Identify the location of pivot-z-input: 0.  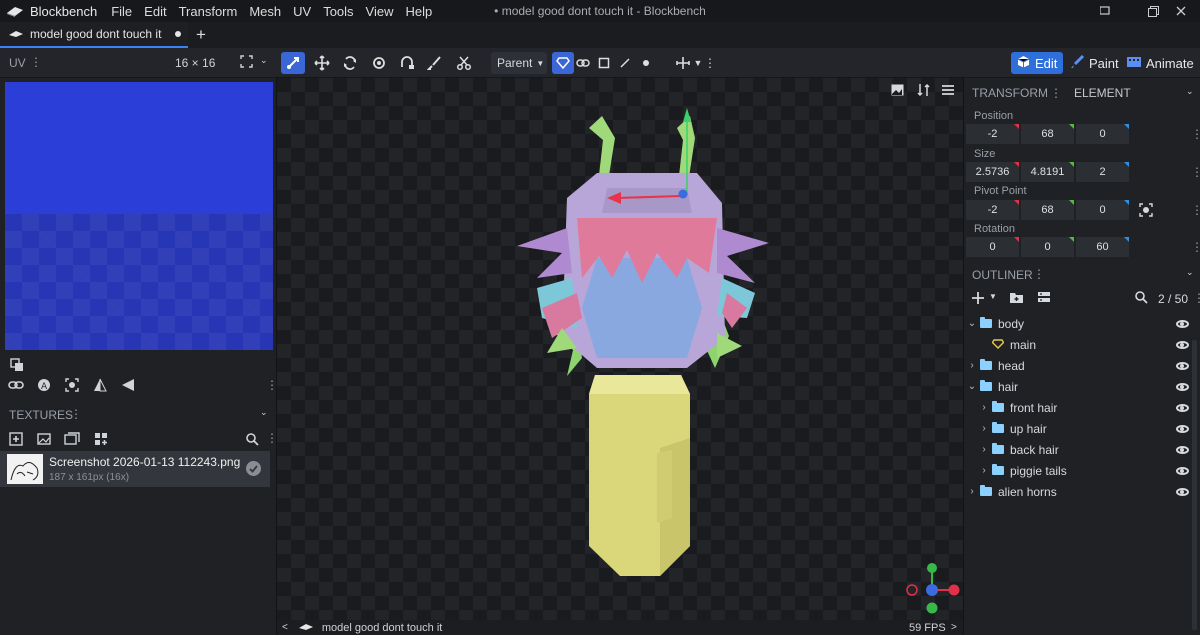
(1102, 210).